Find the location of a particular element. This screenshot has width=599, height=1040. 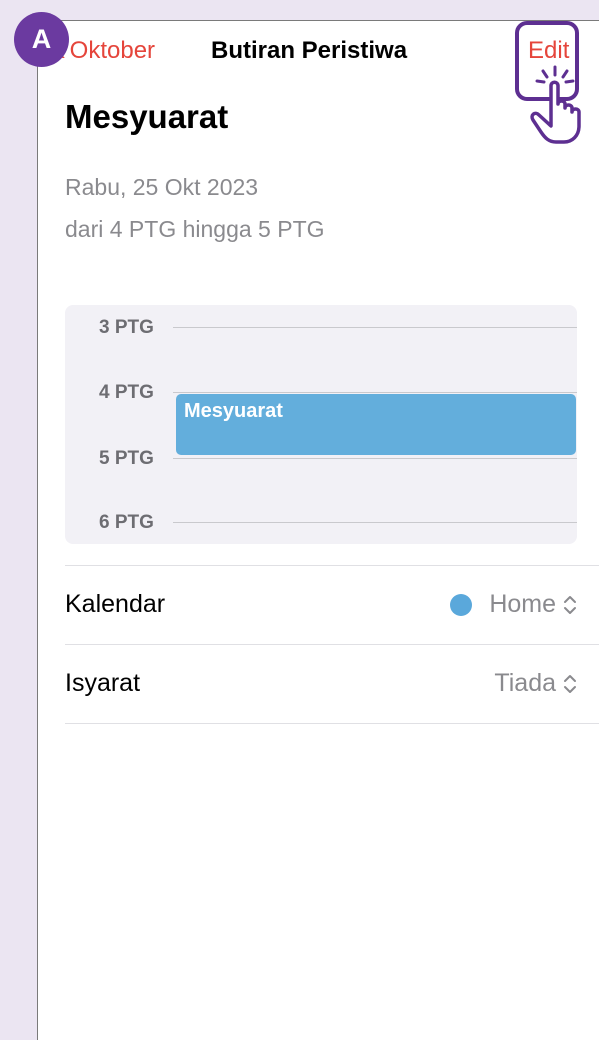

alert-selector: Tiada is located at coordinates (536, 683).